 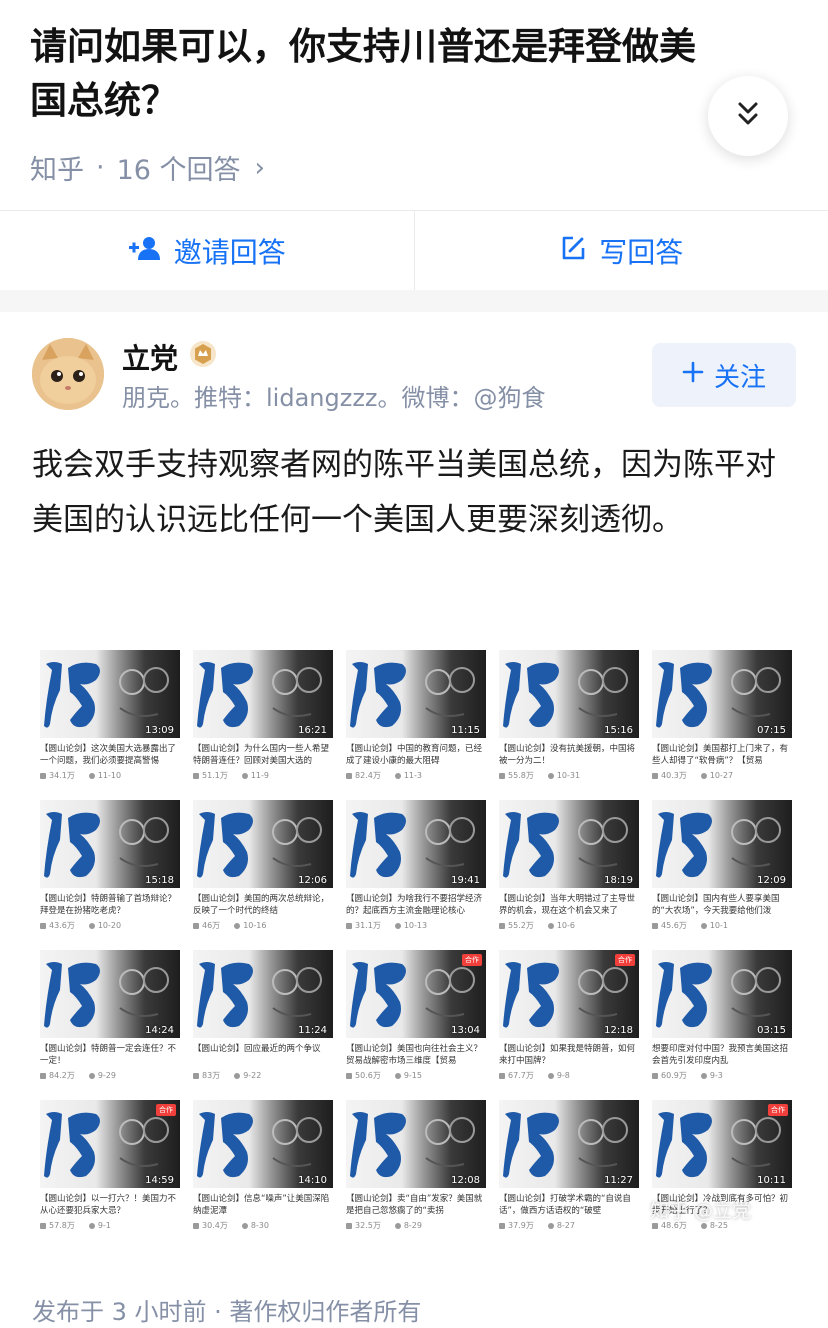 What do you see at coordinates (416, 905) in the screenshot?
I see `video-title: 【圆山论剑】为啥我行不要招学经济的？起底西方主流金融理论核心` at bounding box center [416, 905].